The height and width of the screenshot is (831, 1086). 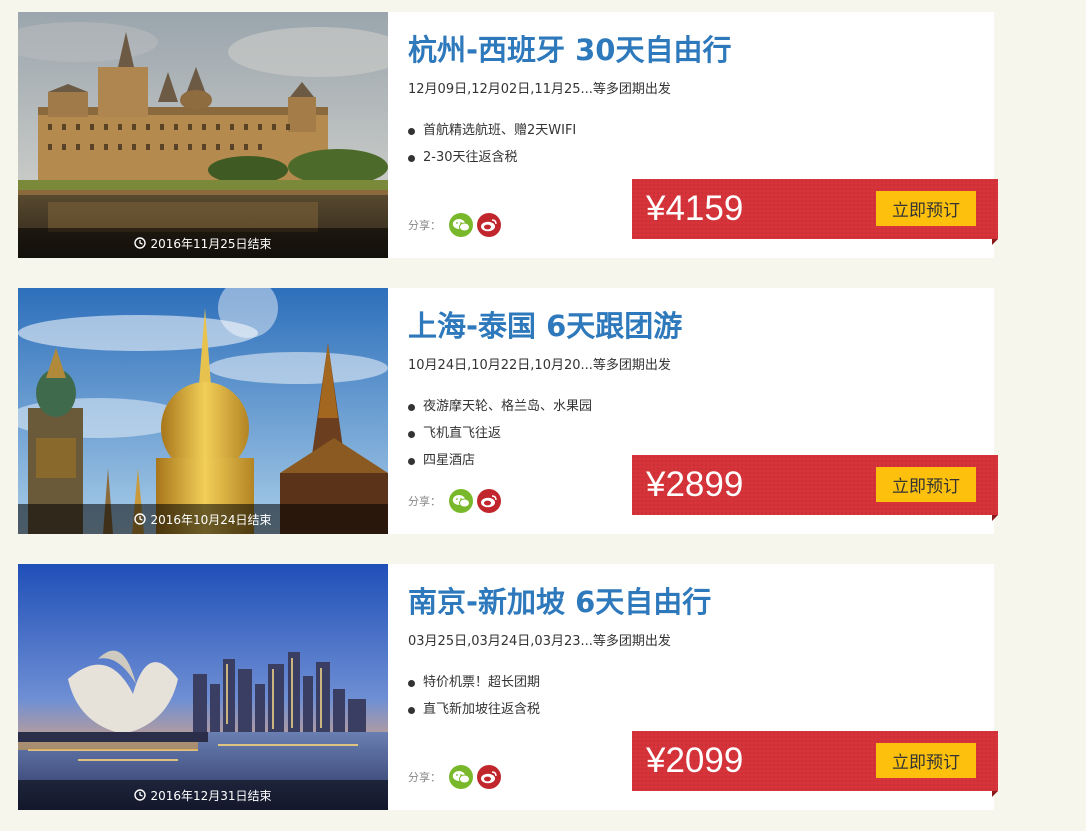 I want to click on feature-list: 首航精选航班、赠2天WIFI 2-30天往返含税, so click(x=492, y=148).